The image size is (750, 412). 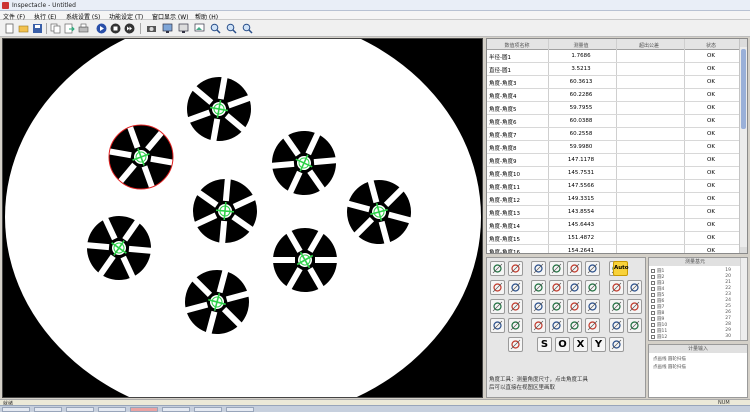 I want to click on print-icon, so click(x=83, y=28).